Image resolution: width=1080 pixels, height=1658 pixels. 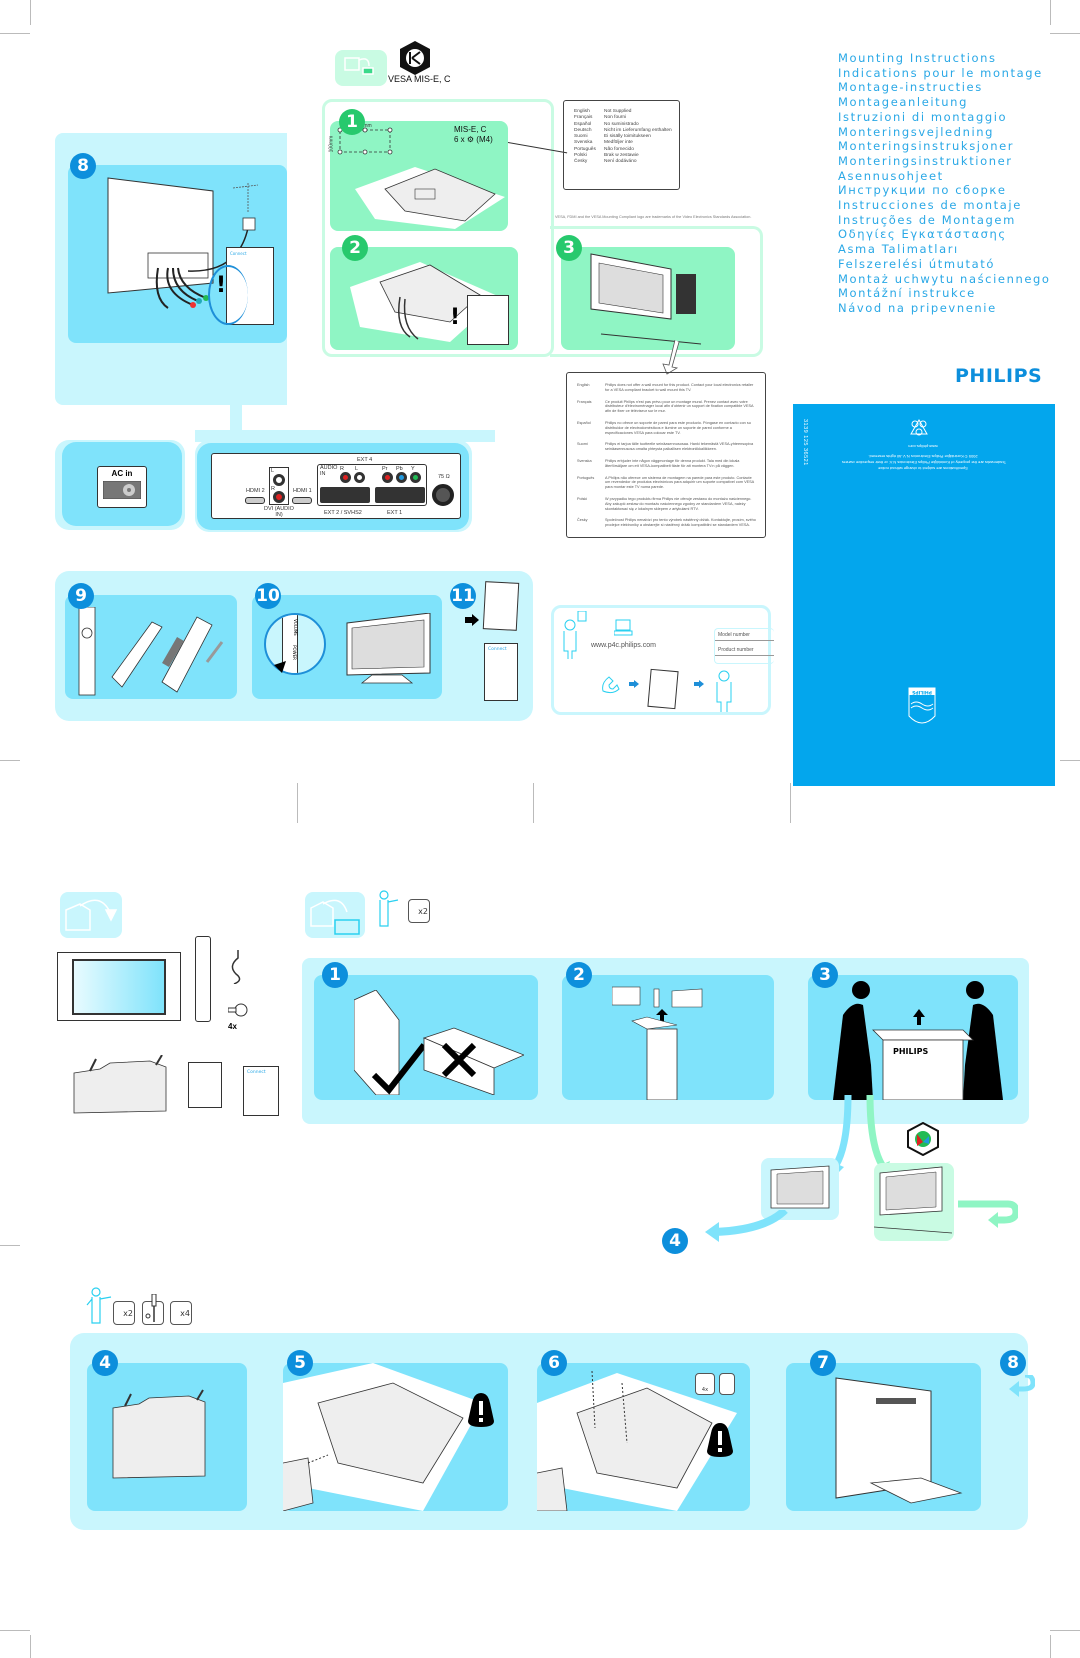 What do you see at coordinates (925, 160) in the screenshot?
I see `title-line: Monteringsinstruktioner` at bounding box center [925, 160].